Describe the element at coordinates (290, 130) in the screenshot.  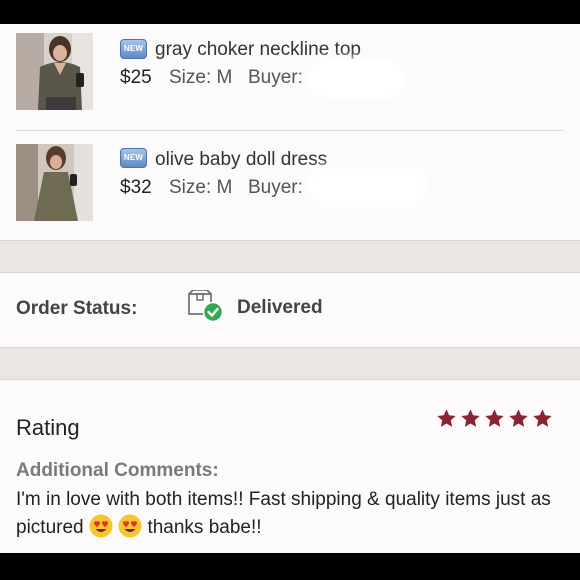
I see `item-divider` at that location.